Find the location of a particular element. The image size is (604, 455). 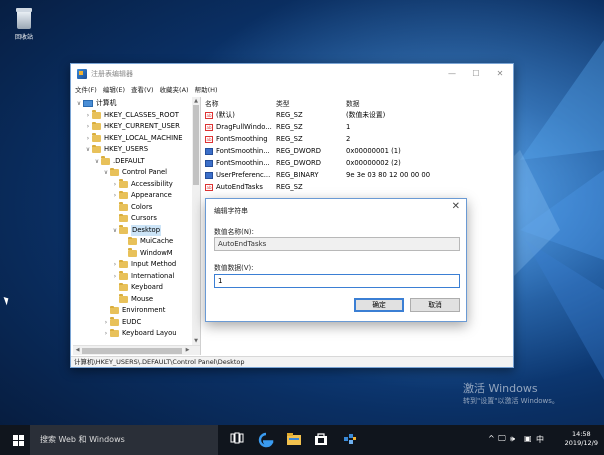

mouse-cursor-icon is located at coordinates (7, 300).